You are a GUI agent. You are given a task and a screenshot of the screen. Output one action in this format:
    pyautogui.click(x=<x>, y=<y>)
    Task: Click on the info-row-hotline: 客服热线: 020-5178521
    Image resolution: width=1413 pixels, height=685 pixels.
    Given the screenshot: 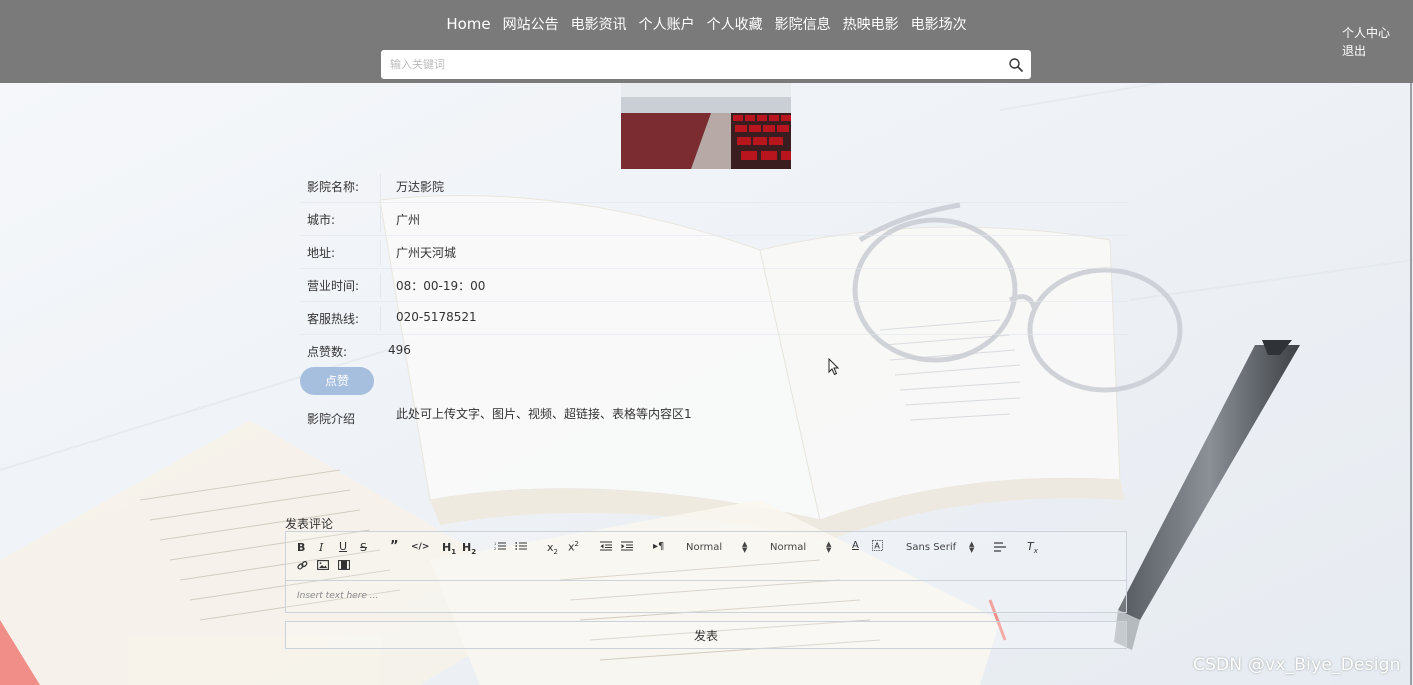 What is the action you would take?
    pyautogui.click(x=714, y=324)
    